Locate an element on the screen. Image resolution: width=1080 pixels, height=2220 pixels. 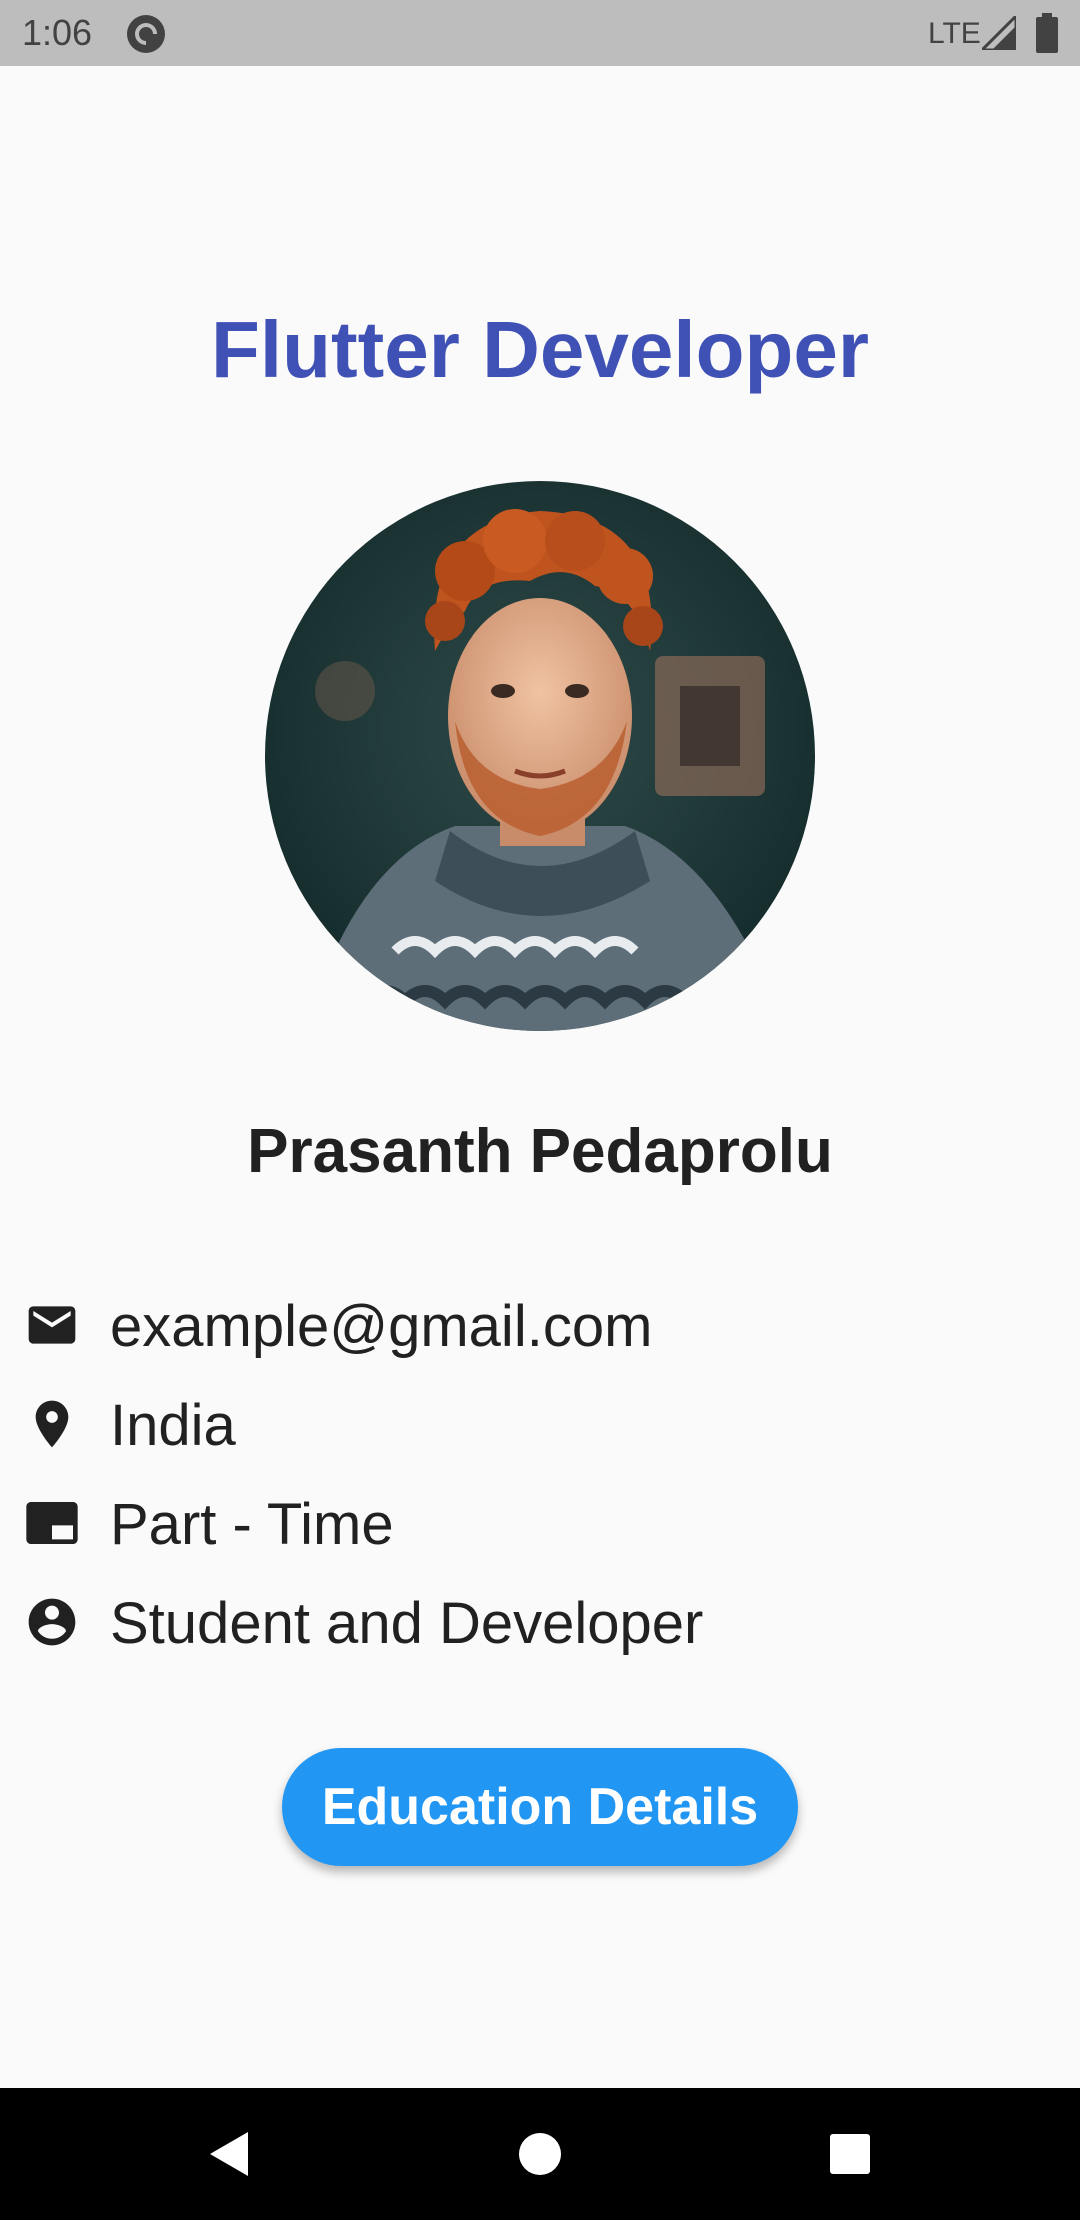
location-text: India is located at coordinates (173, 1425).